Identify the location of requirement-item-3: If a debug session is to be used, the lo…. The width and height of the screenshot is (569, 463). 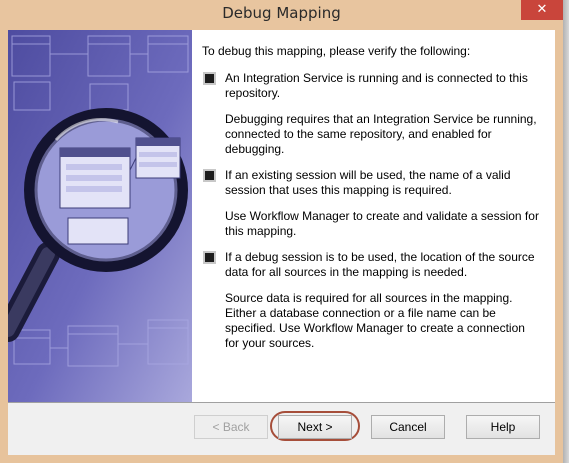
(372, 300).